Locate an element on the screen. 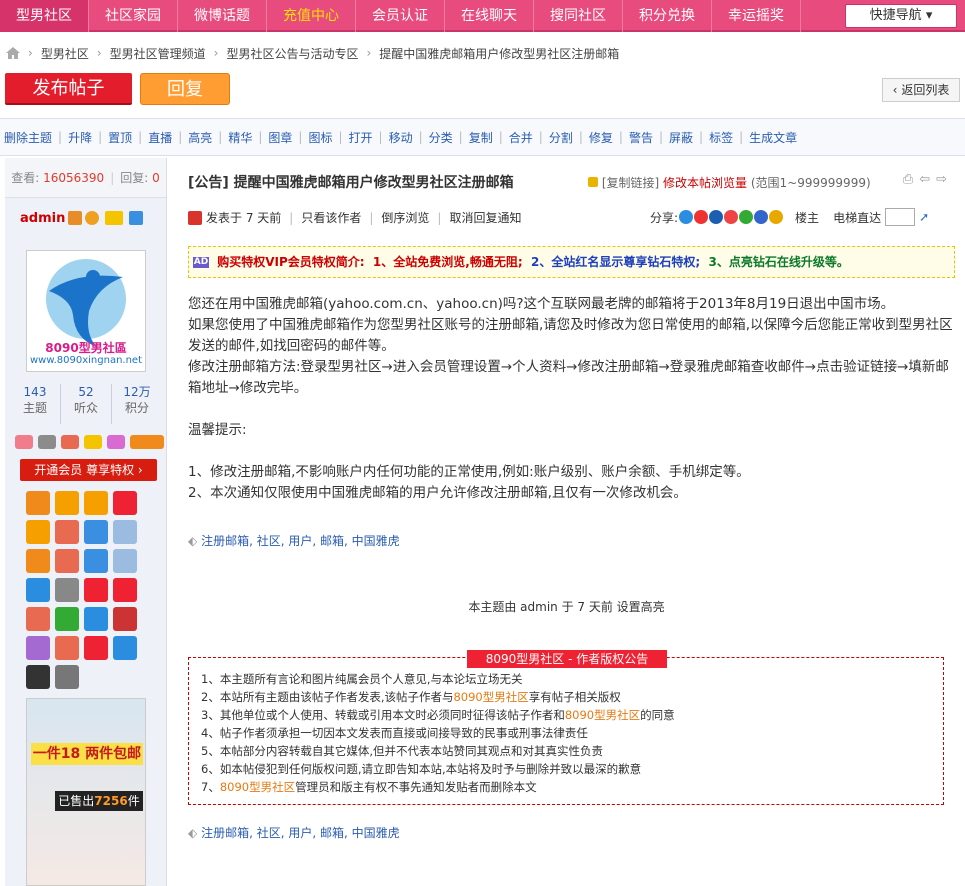 The height and width of the screenshot is (886, 965). points-count: 12万 积分 is located at coordinates (137, 404).